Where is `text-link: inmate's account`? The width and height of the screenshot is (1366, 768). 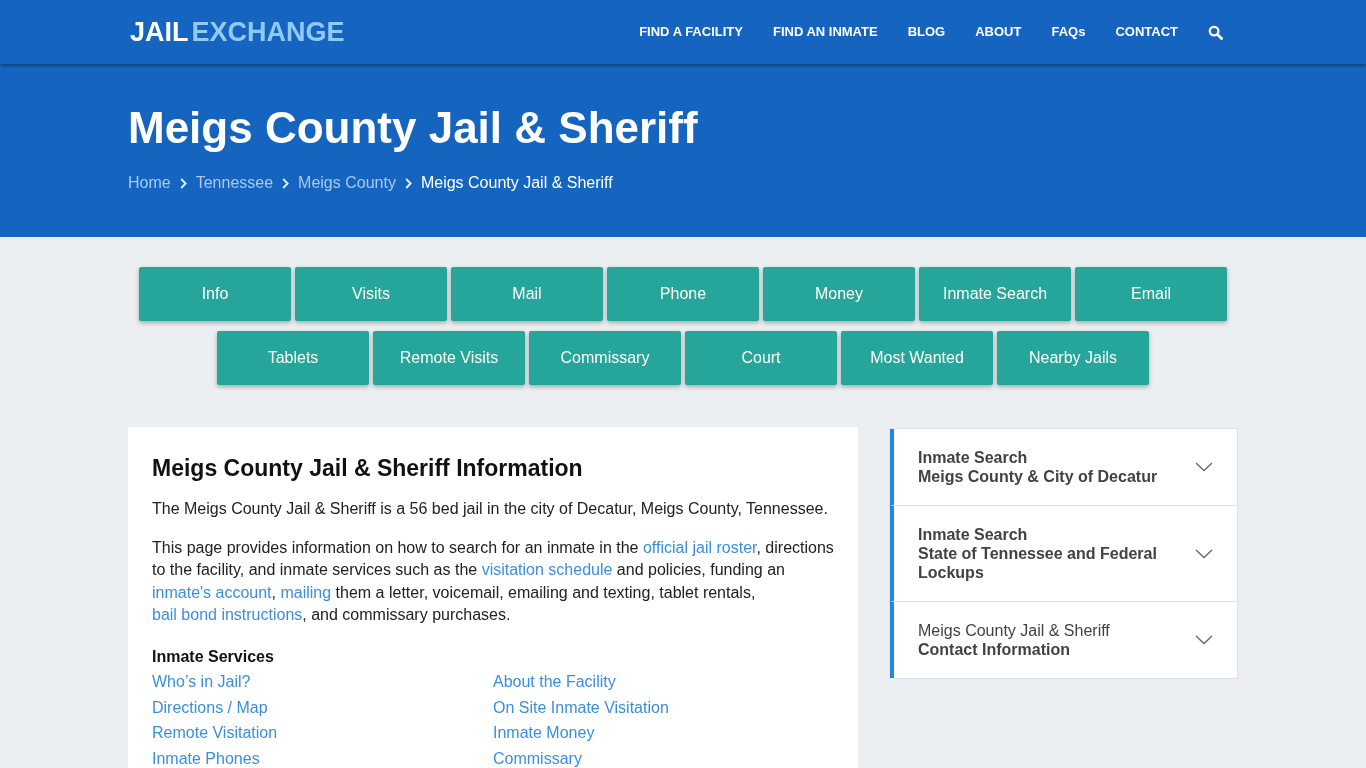
text-link: inmate's account is located at coordinates (212, 592).